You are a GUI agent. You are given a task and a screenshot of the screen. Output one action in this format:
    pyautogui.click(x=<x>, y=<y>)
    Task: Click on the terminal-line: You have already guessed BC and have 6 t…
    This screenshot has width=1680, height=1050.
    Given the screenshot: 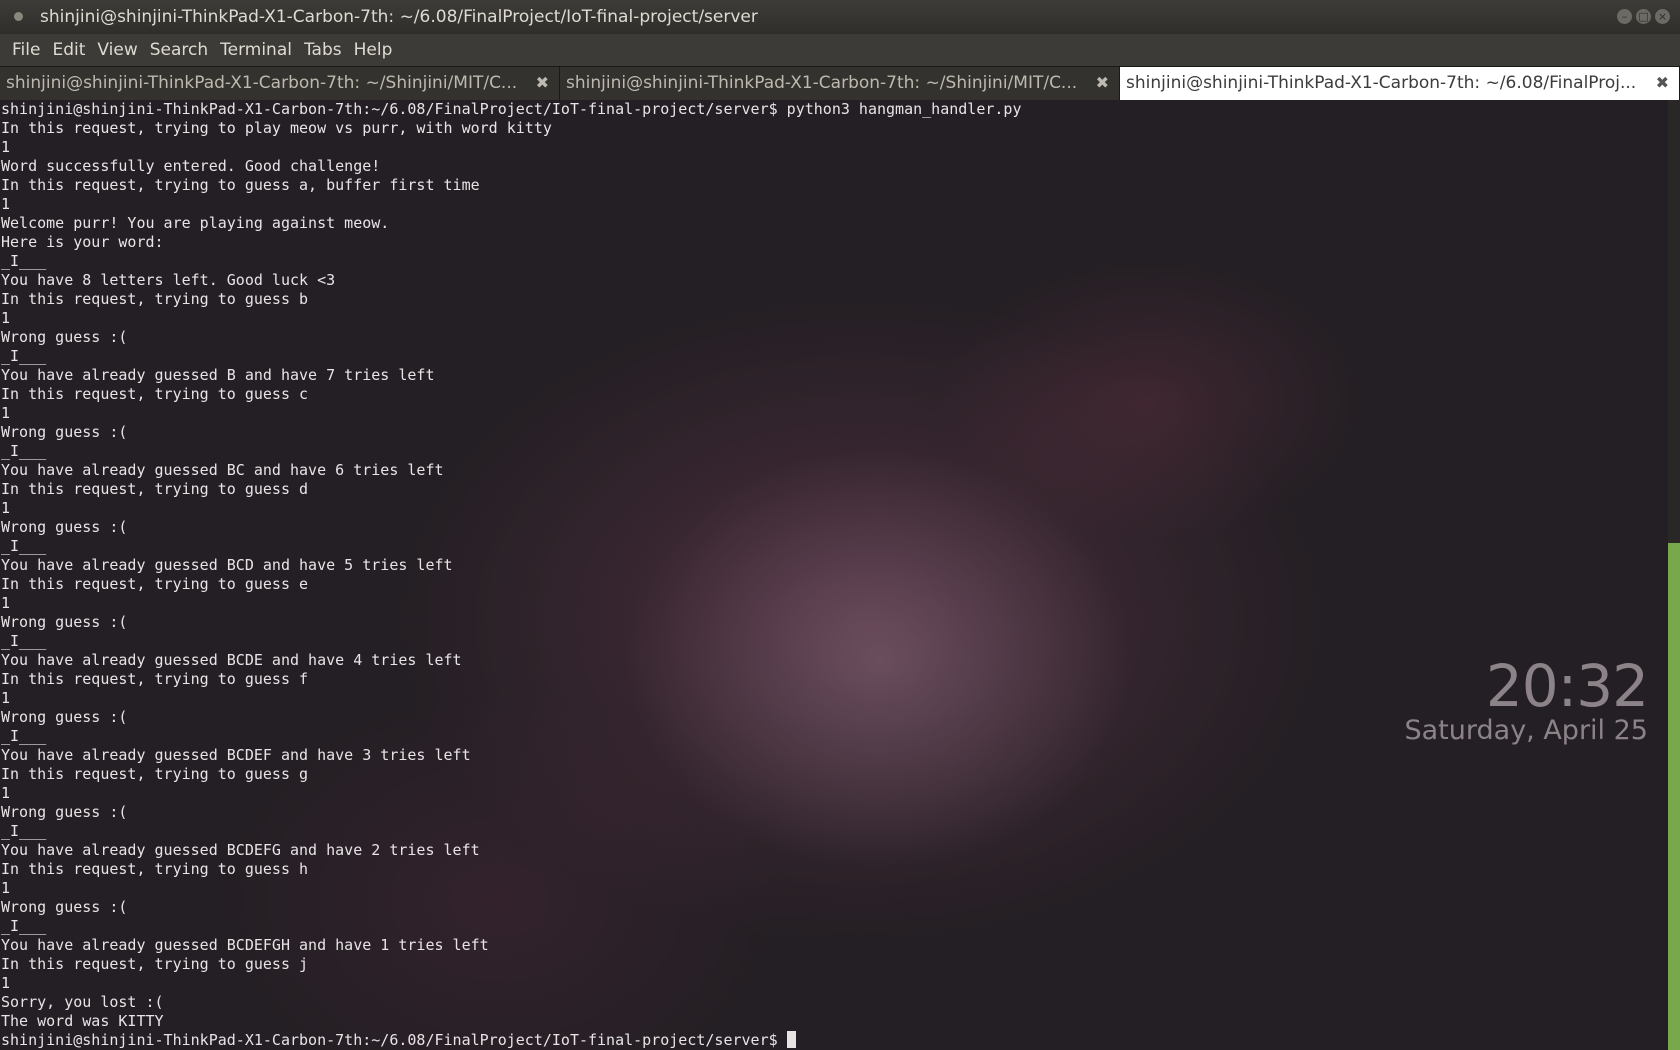 What is the action you would take?
    pyautogui.click(x=222, y=470)
    